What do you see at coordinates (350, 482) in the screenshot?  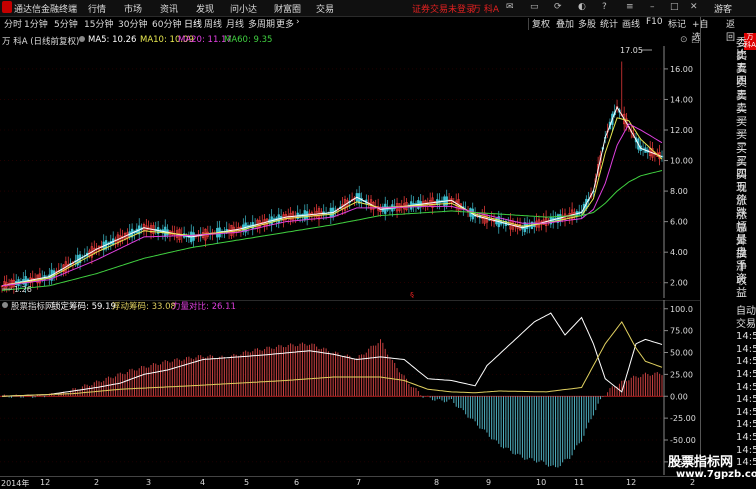 I see `time-axis: 2014年 12 2 3 4 5 6 7 8 9 10 11 12 2` at bounding box center [350, 482].